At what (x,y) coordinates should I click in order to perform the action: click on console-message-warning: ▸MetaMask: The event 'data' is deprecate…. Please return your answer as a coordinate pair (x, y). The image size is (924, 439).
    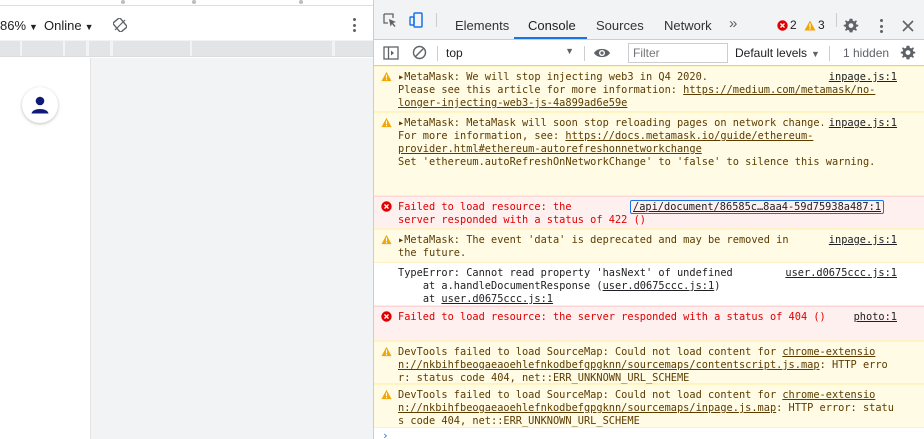
    Looking at the image, I should click on (649, 246).